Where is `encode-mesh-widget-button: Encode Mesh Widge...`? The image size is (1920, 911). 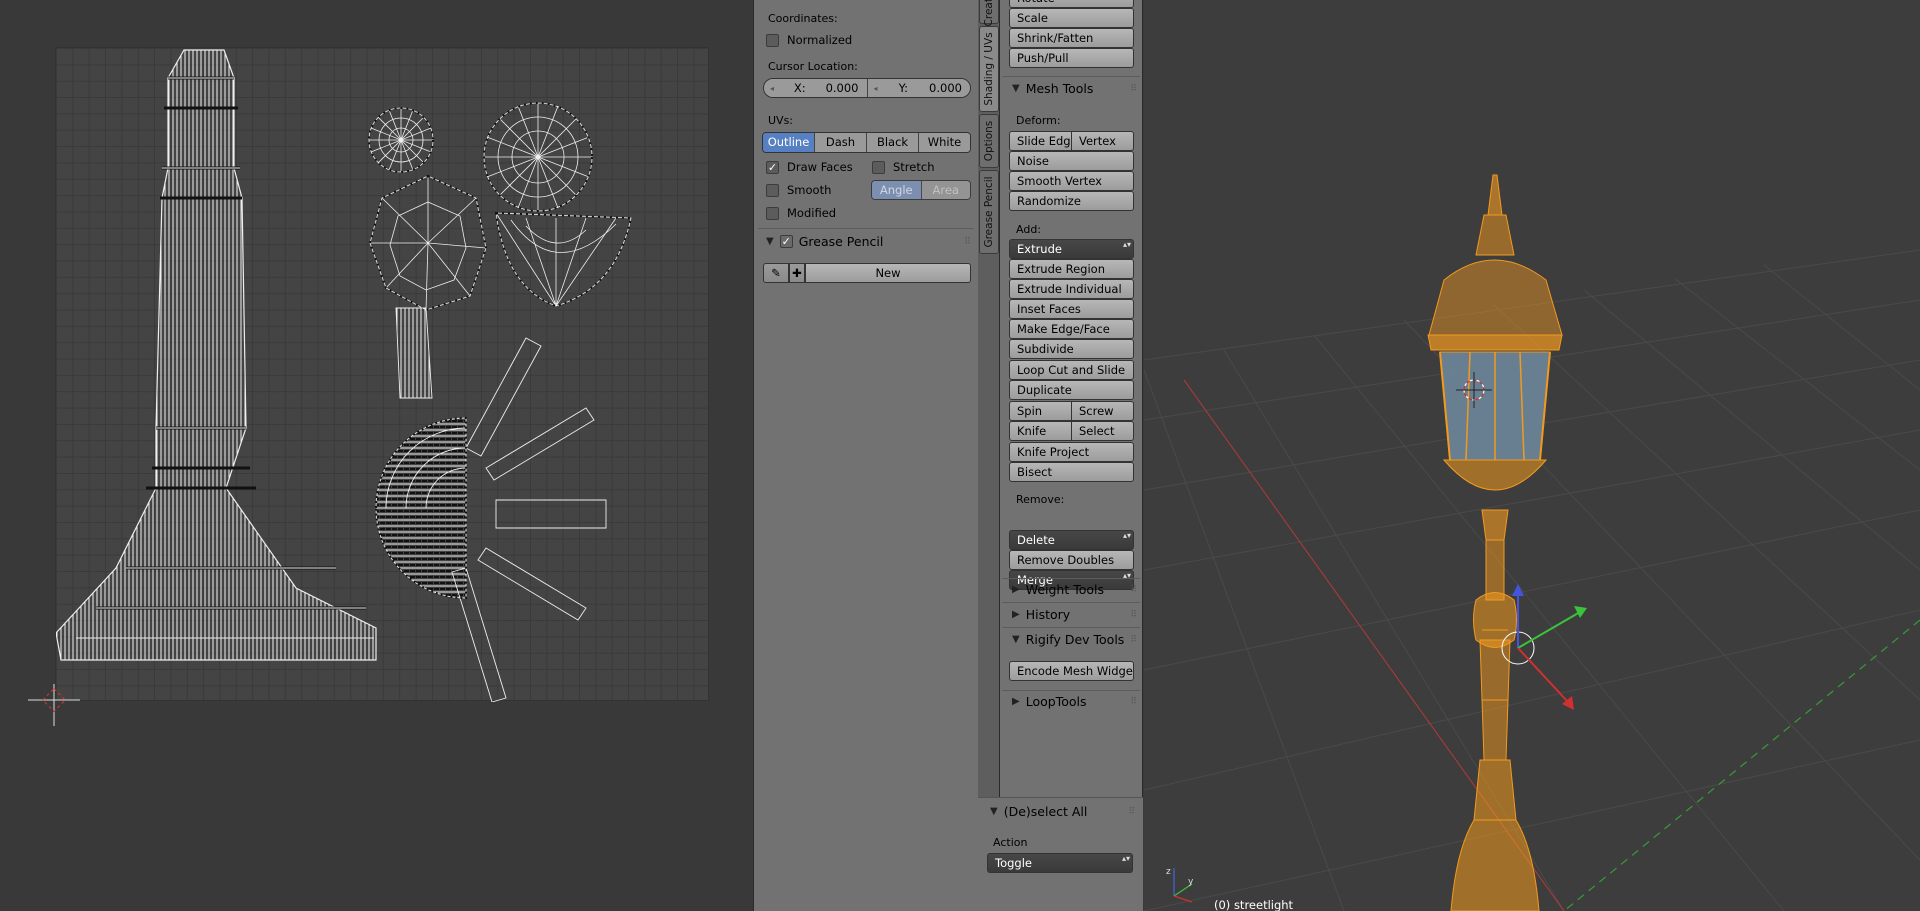 encode-mesh-widget-button: Encode Mesh Widge... is located at coordinates (1071, 671).